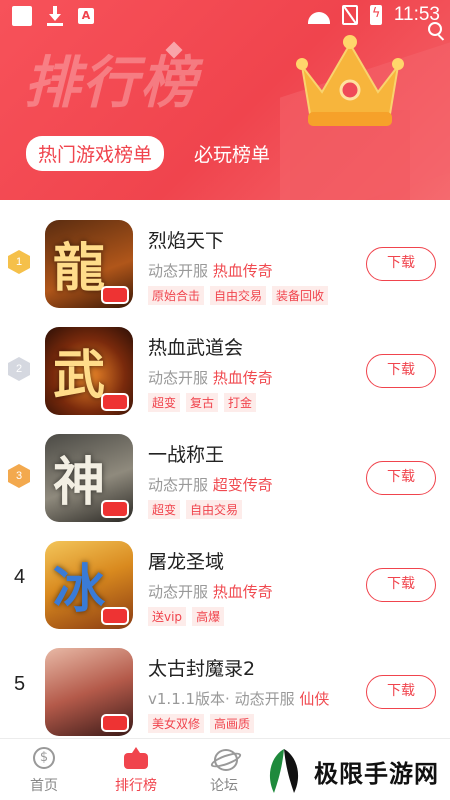 This screenshot has height=800, width=450. What do you see at coordinates (240, 402) in the screenshot?
I see `tag-chip: 打金` at bounding box center [240, 402].